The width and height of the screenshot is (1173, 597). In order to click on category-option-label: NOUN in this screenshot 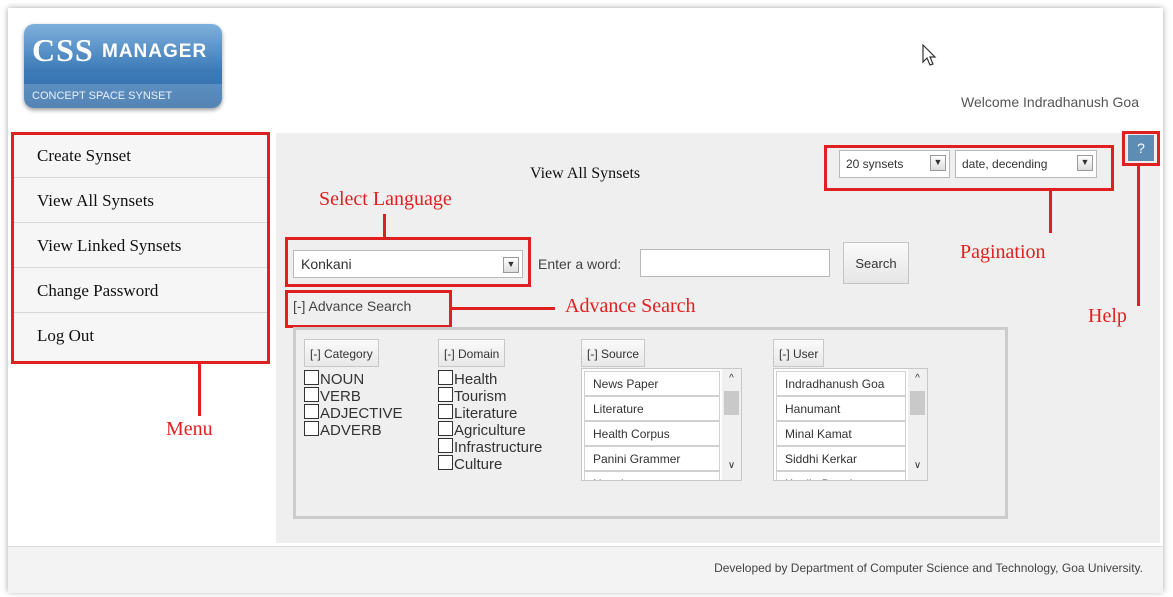, I will do `click(342, 379)`.